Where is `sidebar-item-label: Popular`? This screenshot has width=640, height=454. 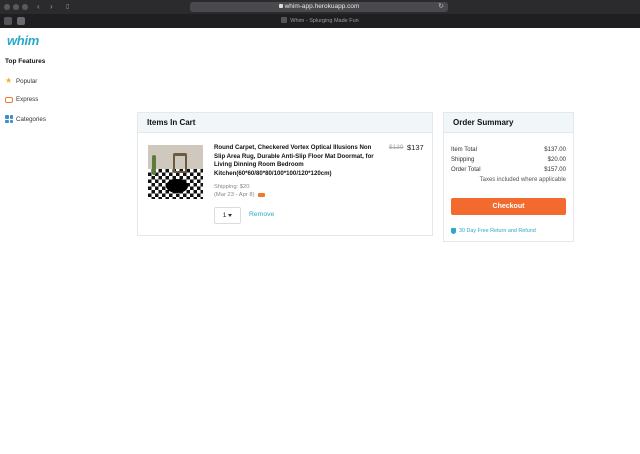 sidebar-item-label: Popular is located at coordinates (27, 81).